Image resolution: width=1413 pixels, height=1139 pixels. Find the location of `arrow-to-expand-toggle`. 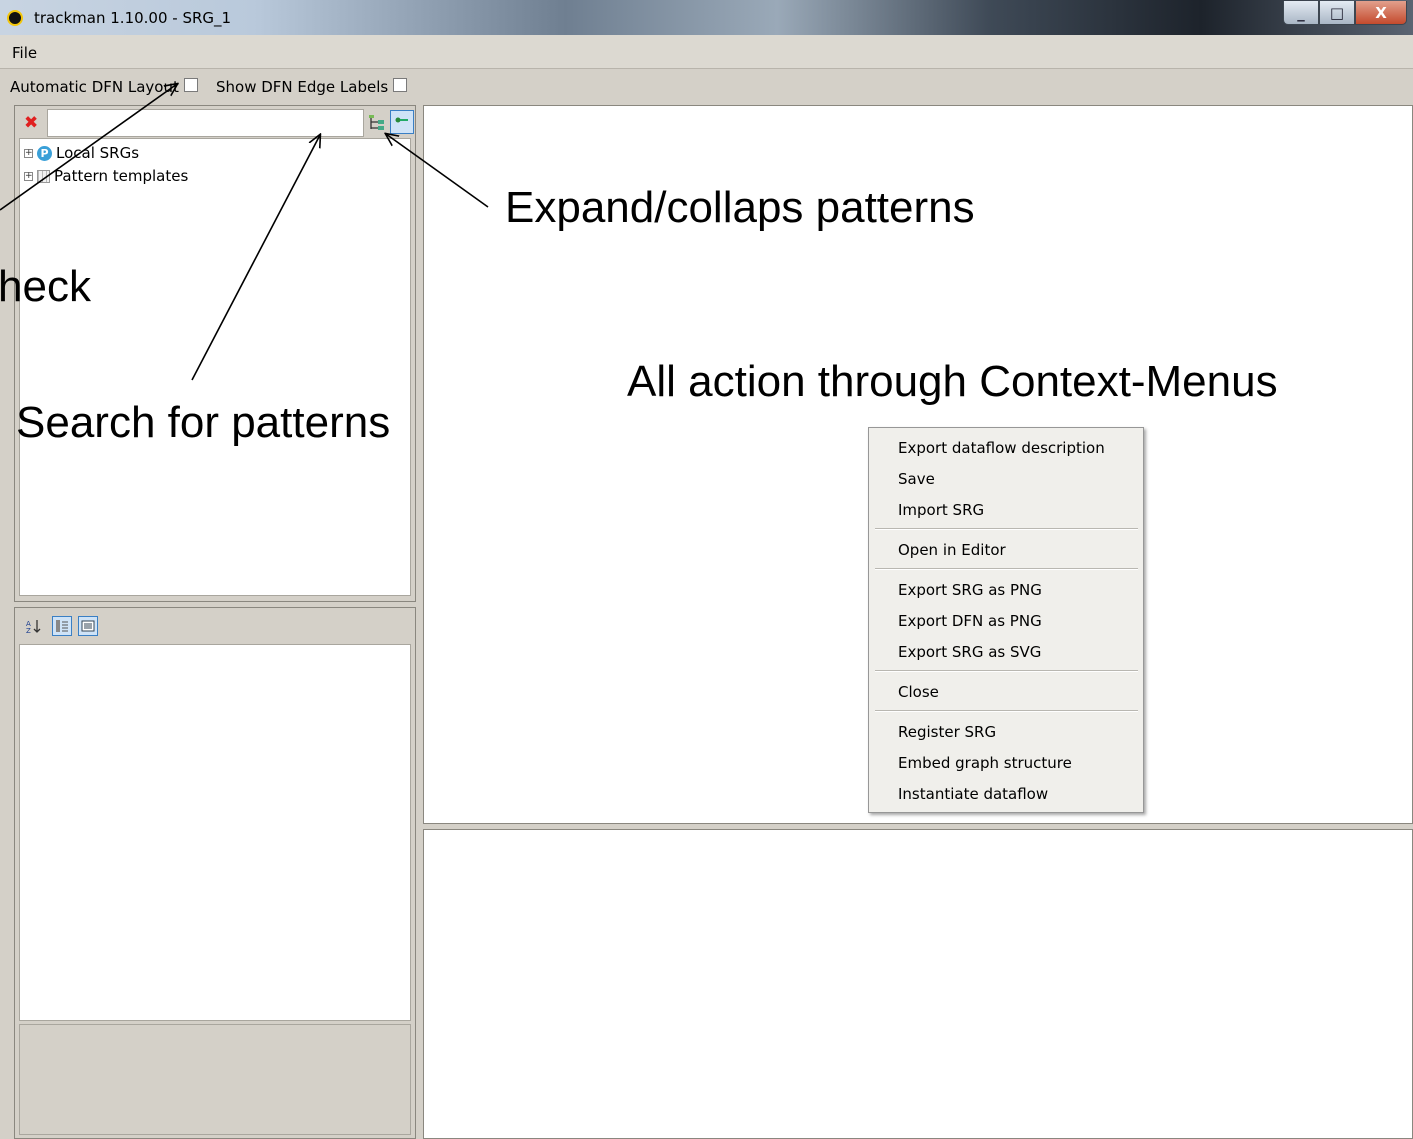

arrow-to-expand-toggle is located at coordinates (437, 171).